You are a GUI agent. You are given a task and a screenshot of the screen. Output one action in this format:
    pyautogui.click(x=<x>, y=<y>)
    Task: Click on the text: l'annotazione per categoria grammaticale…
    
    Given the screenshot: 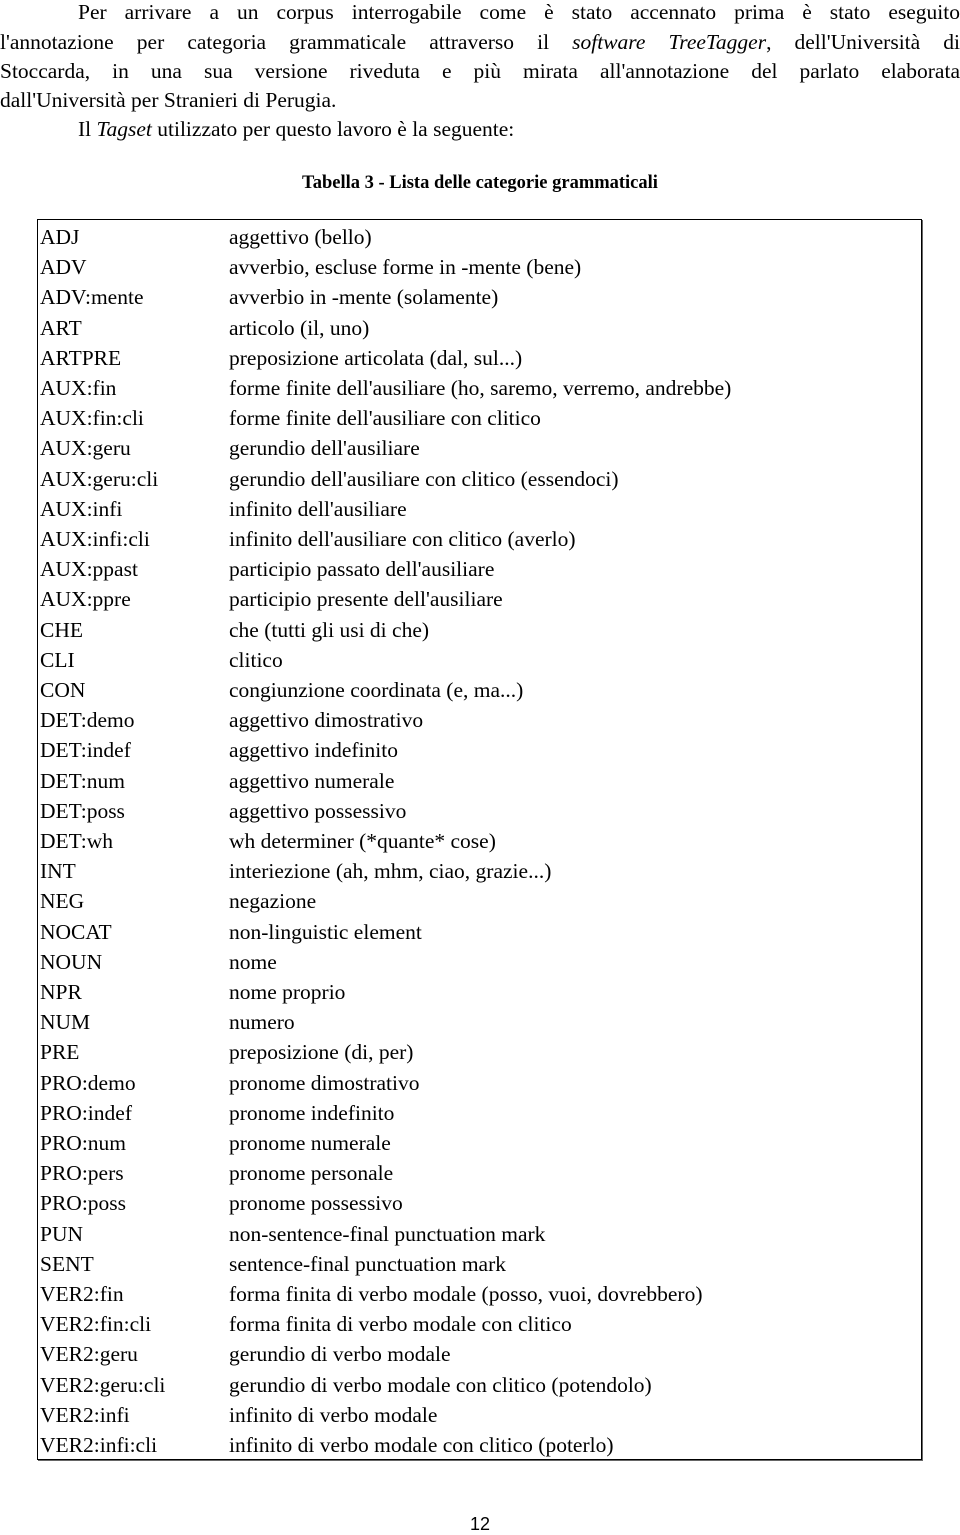 What is the action you would take?
    pyautogui.click(x=275, y=42)
    